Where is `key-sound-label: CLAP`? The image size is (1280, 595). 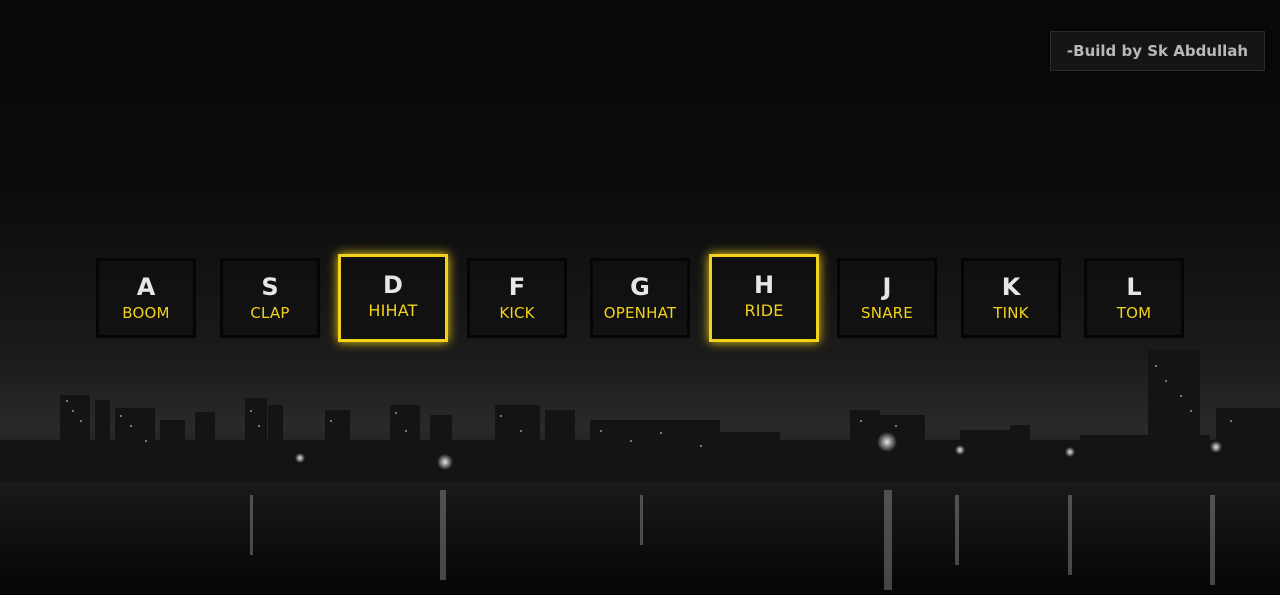
key-sound-label: CLAP is located at coordinates (270, 313).